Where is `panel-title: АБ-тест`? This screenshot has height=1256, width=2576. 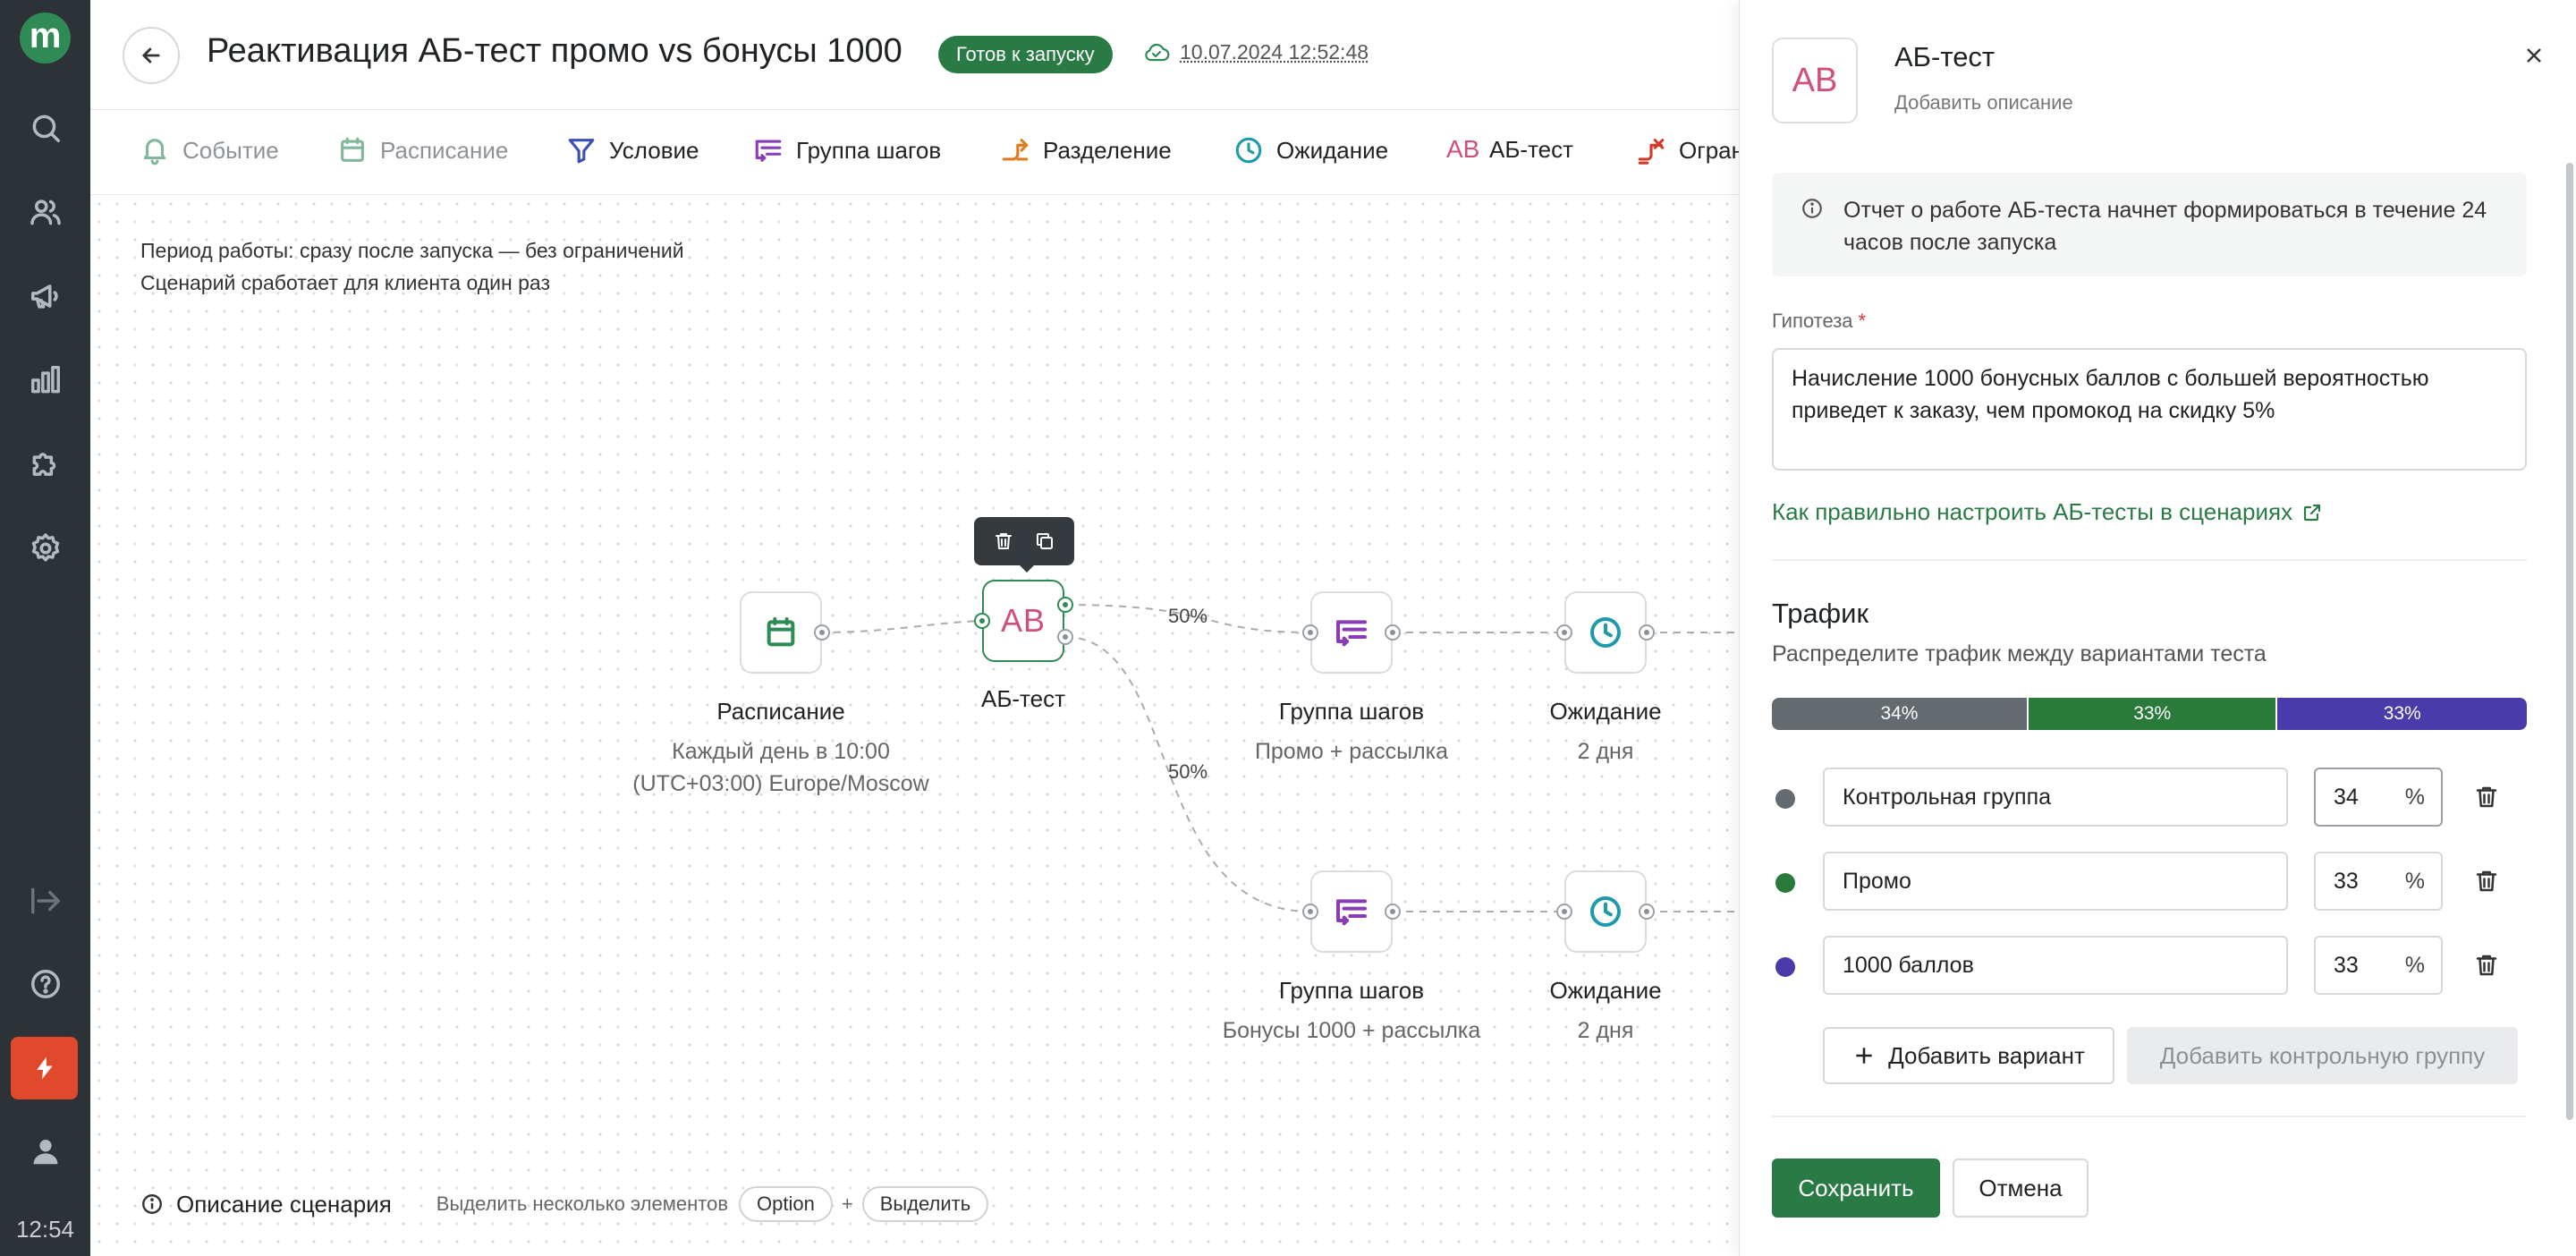
panel-title: АБ-тест is located at coordinates (1945, 57).